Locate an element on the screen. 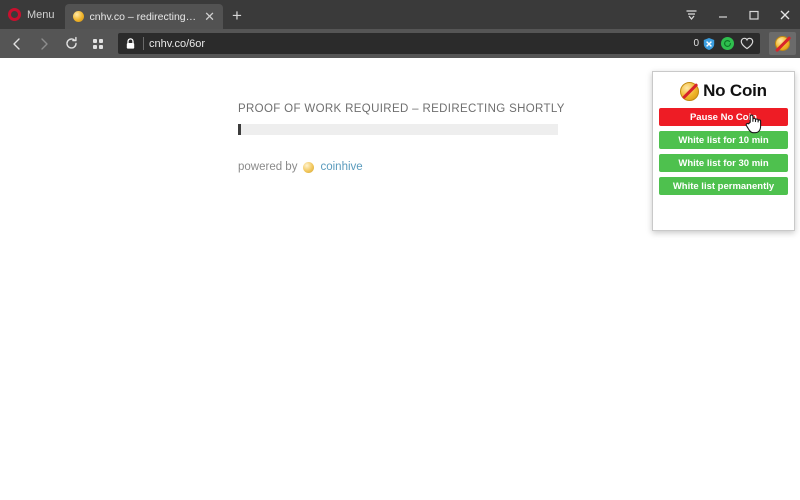  no-coin-extension-icon is located at coordinates (782, 43).